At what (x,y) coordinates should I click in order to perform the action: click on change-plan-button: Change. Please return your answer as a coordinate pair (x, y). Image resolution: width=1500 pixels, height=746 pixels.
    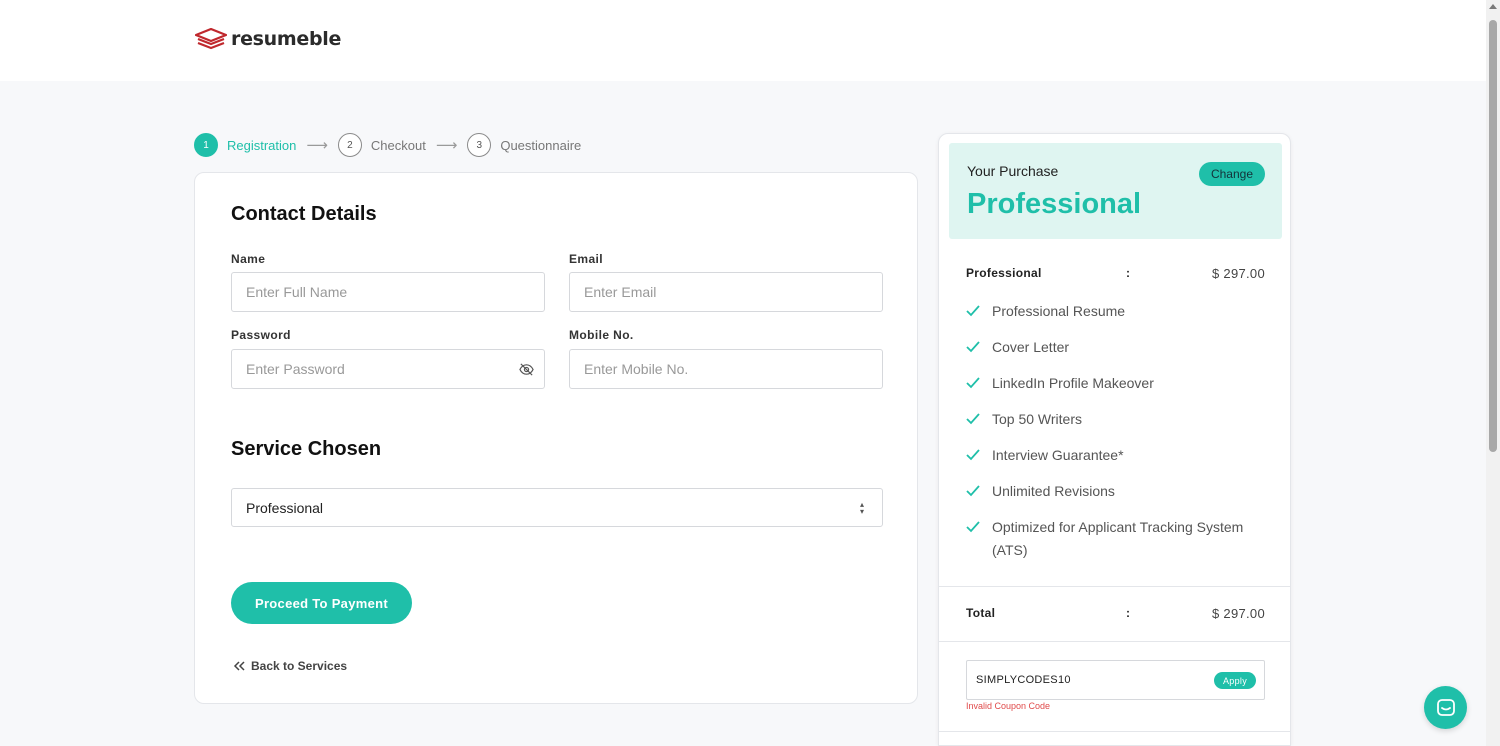
    Looking at the image, I should click on (1232, 174).